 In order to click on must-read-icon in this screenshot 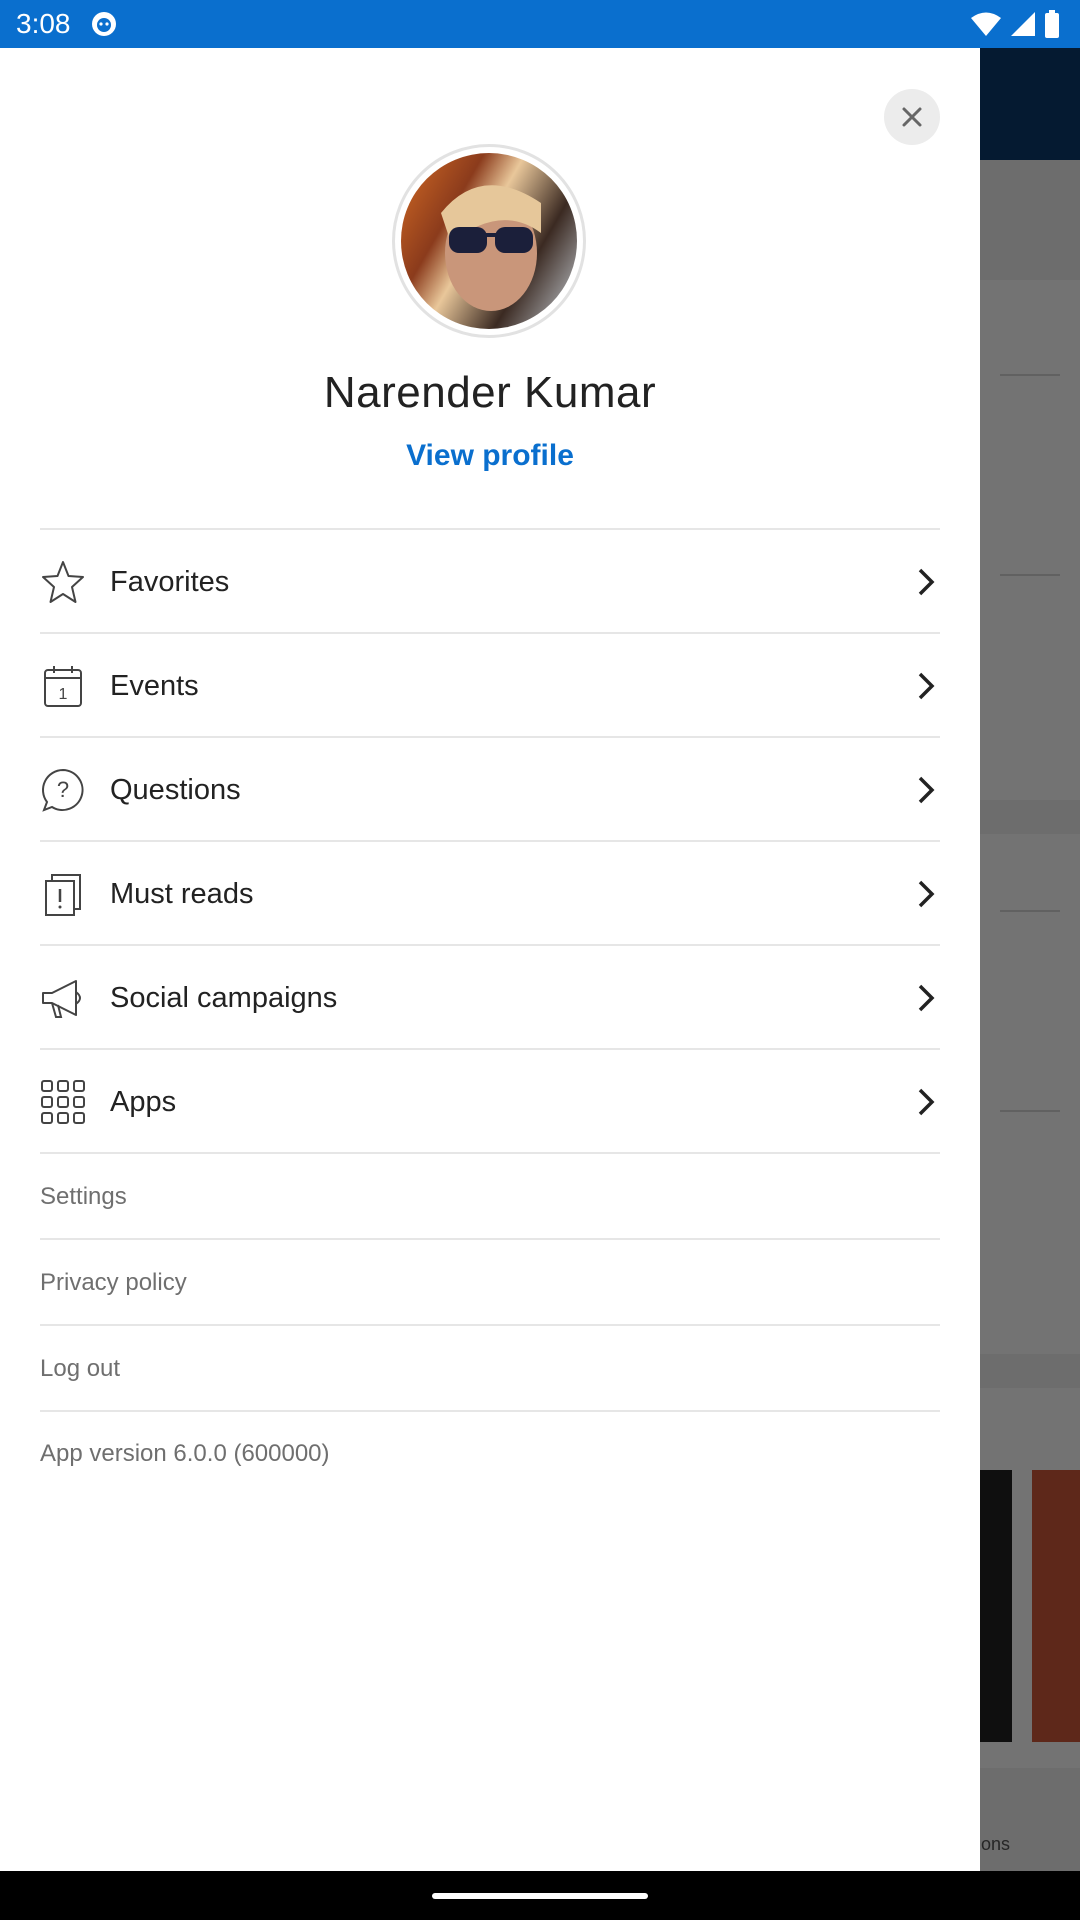, I will do `click(63, 894)`.